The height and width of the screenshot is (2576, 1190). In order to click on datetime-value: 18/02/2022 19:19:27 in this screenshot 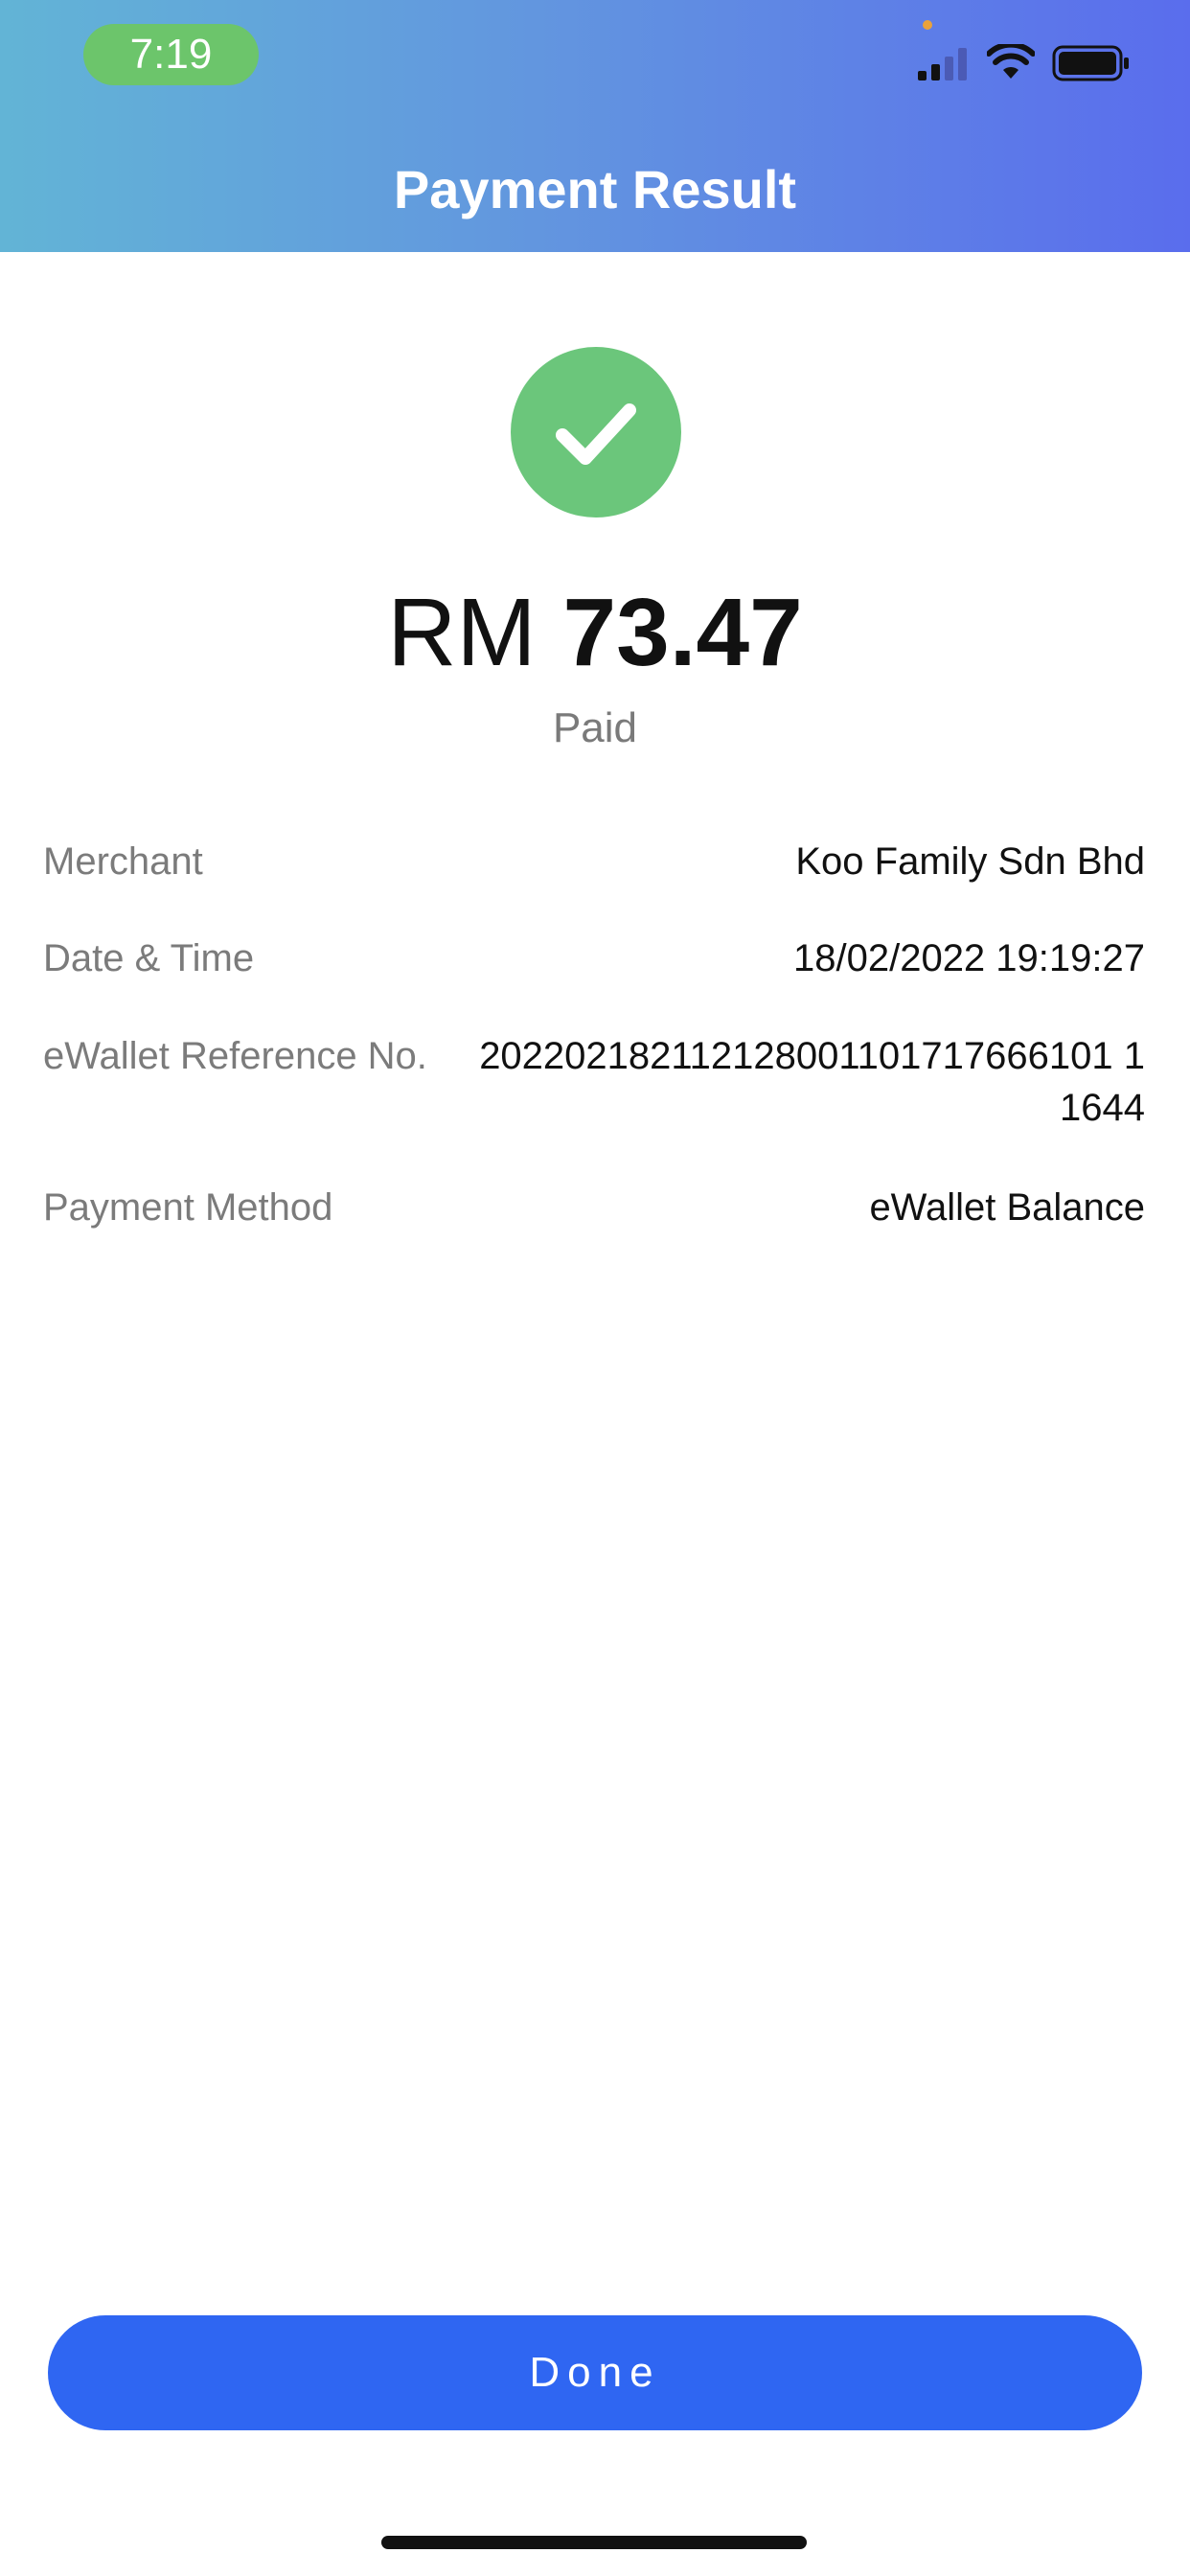, I will do `click(968, 958)`.